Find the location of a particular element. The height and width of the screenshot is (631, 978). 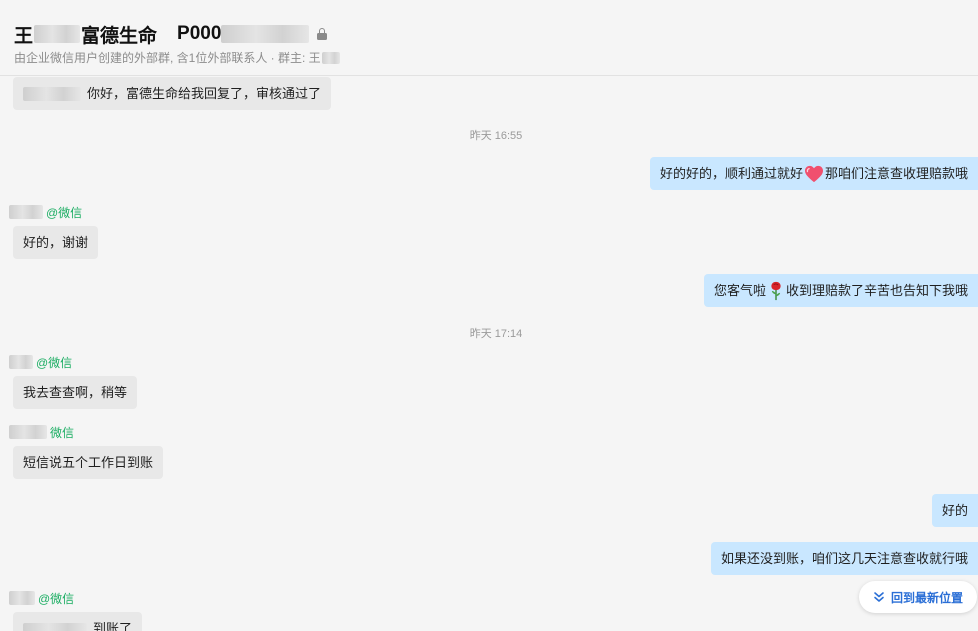

message-text: 我去查查啊，稍等 is located at coordinates (75, 392).